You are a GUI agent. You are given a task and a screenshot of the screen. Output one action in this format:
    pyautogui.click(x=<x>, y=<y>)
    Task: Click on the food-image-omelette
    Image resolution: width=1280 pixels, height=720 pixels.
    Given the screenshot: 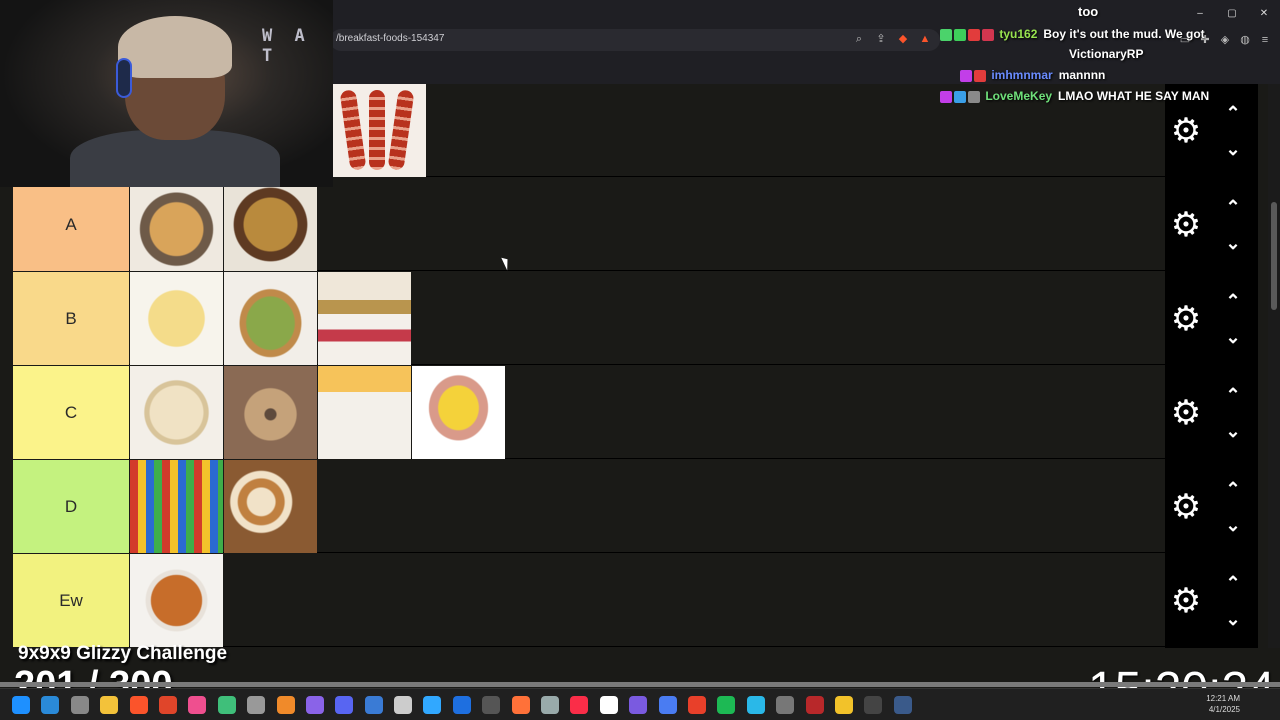 What is the action you would take?
    pyautogui.click(x=176, y=318)
    